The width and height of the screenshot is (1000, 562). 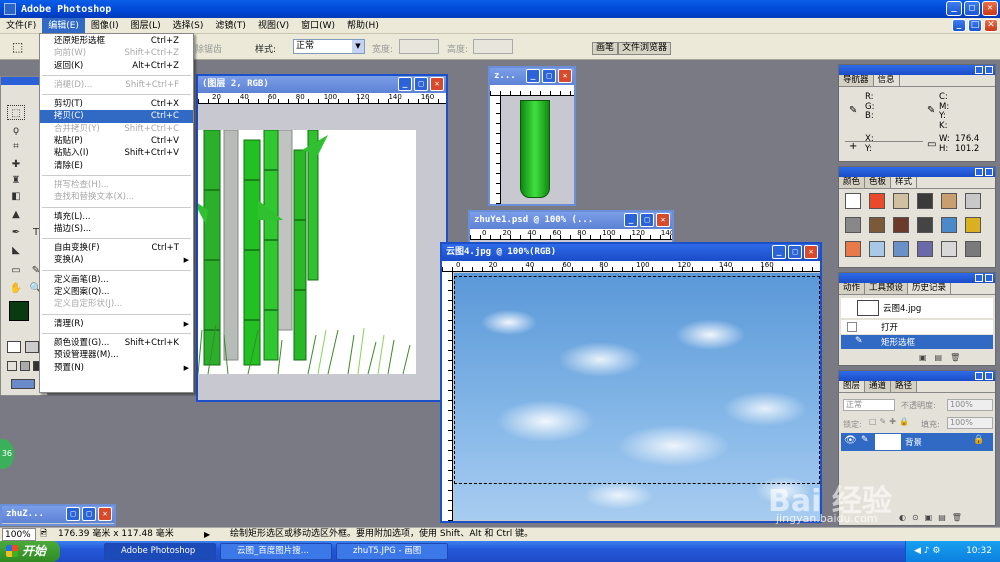 I want to click on crop-tool-icon: ⌗, so click(x=16, y=146).